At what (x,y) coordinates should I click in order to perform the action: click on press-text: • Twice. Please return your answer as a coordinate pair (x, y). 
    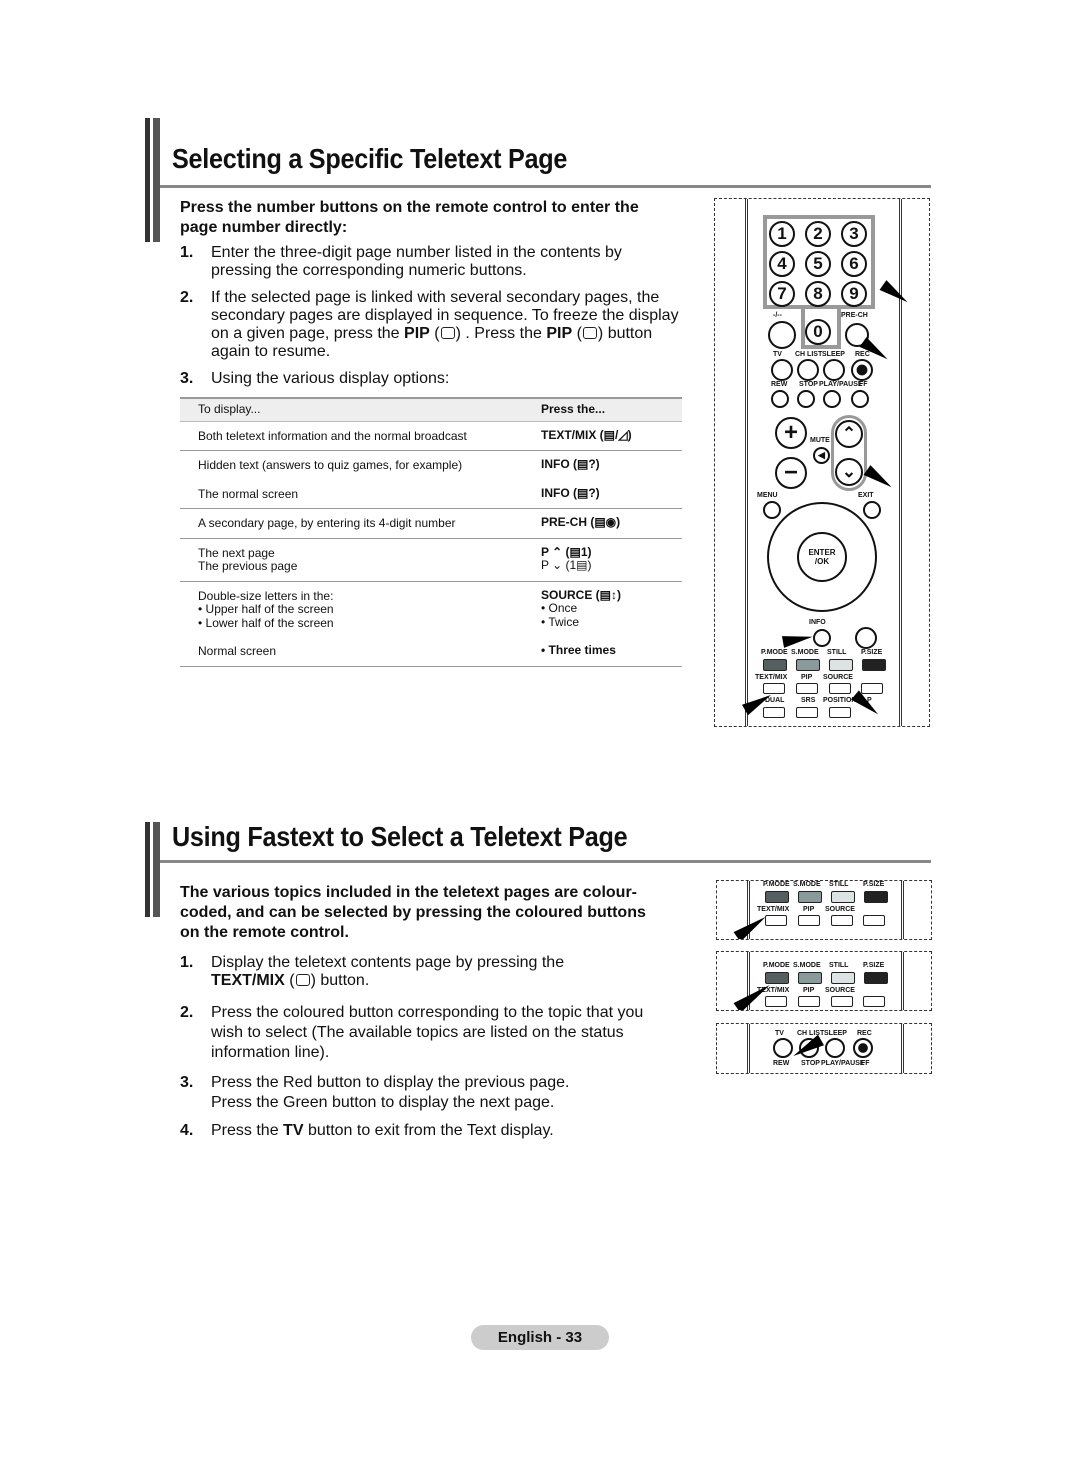
    Looking at the image, I should click on (560, 621).